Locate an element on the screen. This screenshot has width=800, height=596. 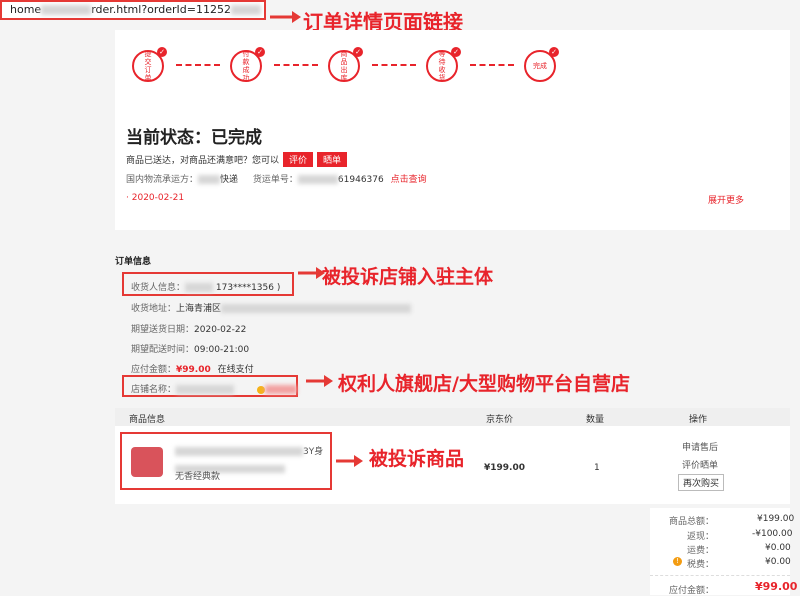
summary-payable-label: 应付金额： is located at coordinates (692, 591).